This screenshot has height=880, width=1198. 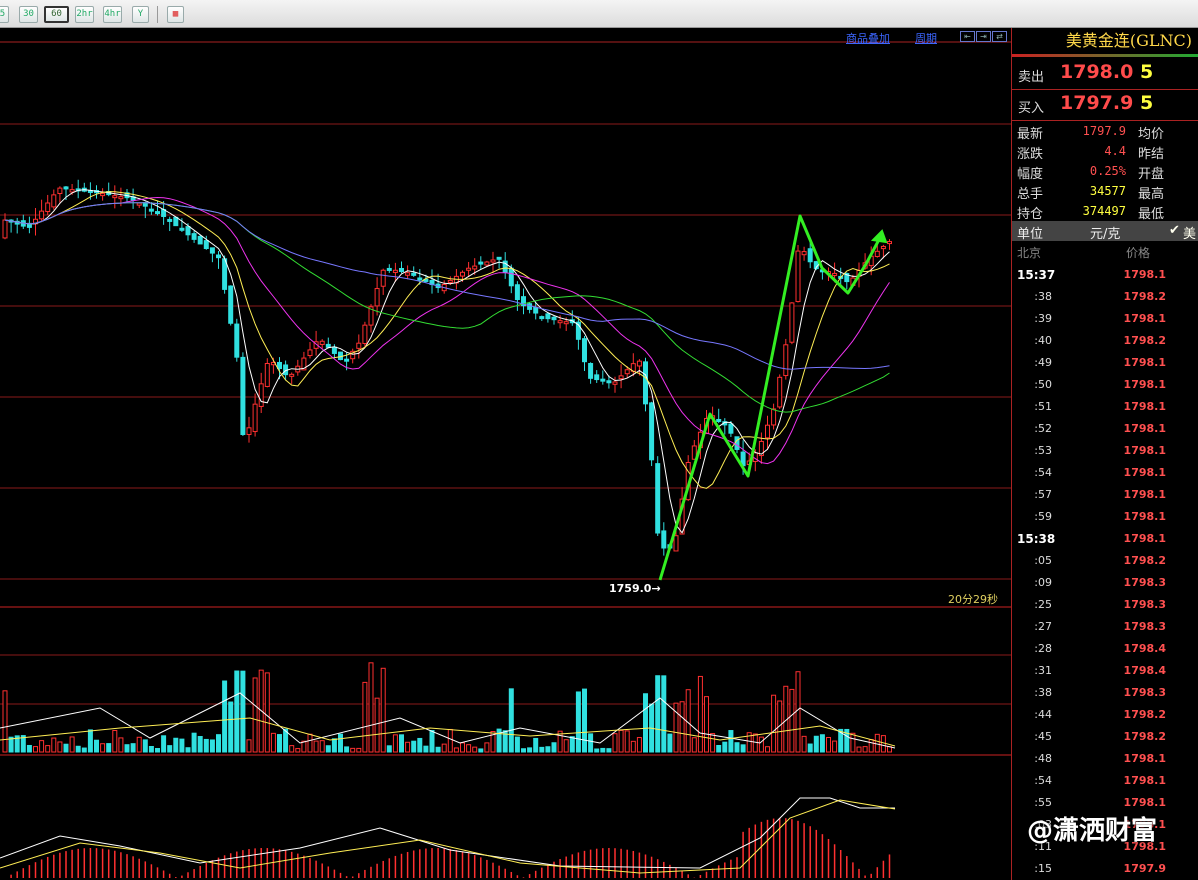 What do you see at coordinates (1105, 451) in the screenshot?
I see `tick-row: :53 1798.1` at bounding box center [1105, 451].